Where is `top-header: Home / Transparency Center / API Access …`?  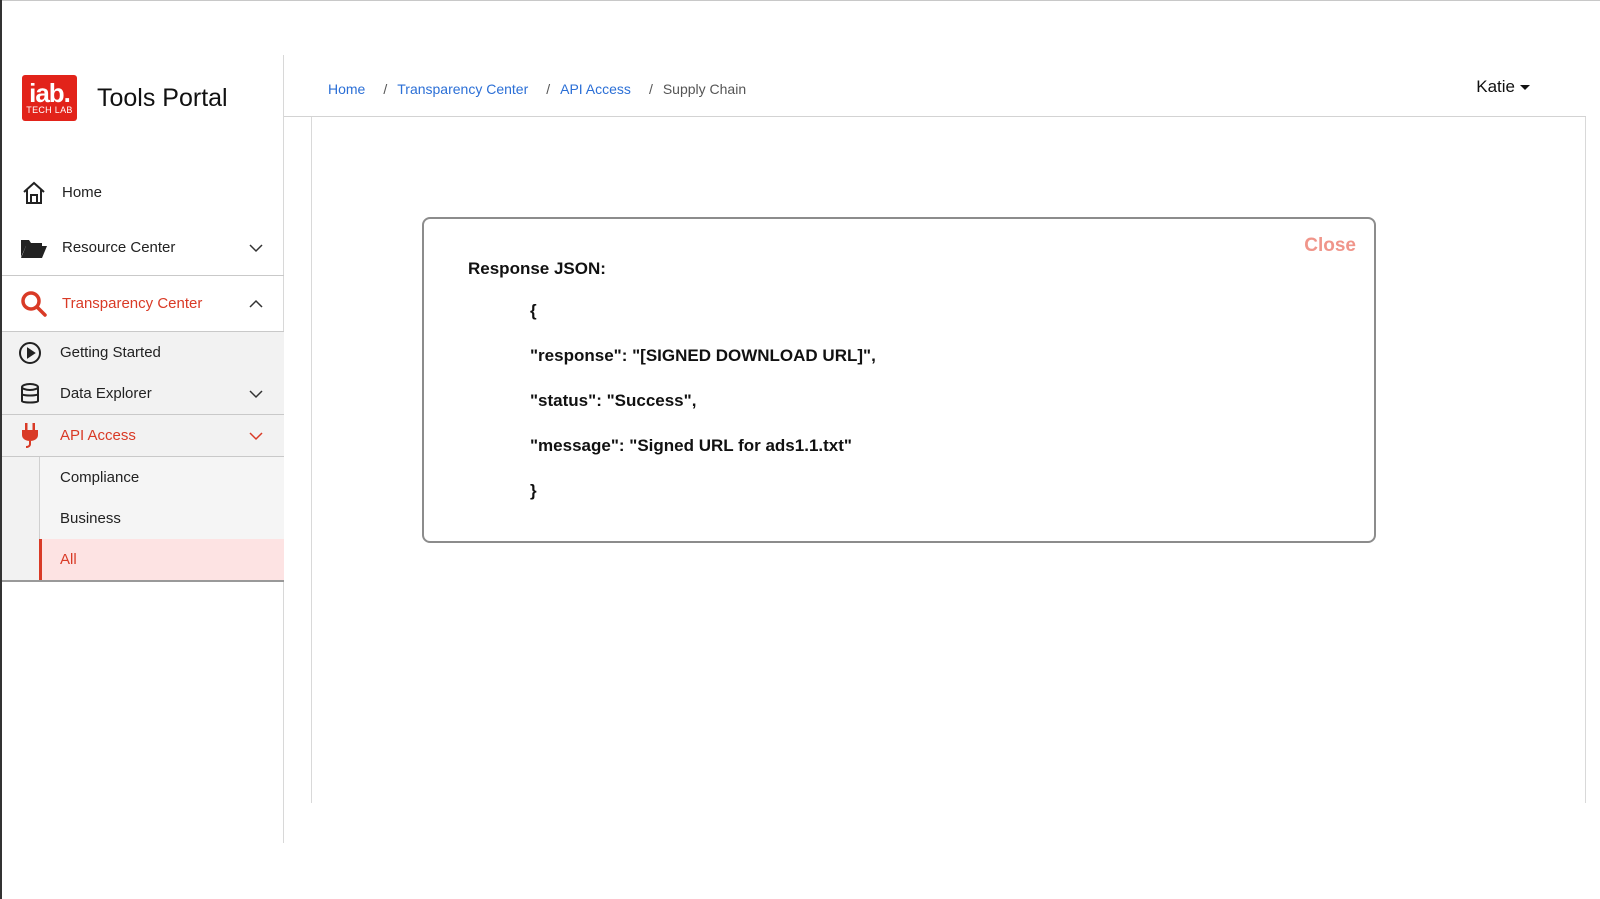 top-header: Home / Transparency Center / API Access … is located at coordinates (942, 86).